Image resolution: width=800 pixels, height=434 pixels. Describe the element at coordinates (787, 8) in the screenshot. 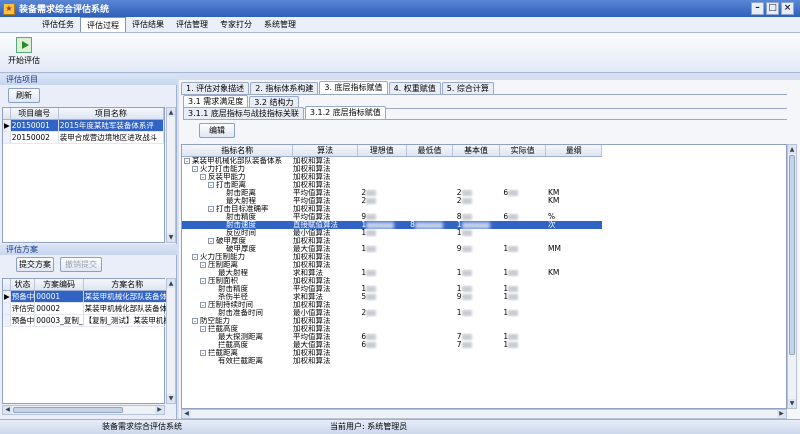

I see `close-button: ×` at that location.